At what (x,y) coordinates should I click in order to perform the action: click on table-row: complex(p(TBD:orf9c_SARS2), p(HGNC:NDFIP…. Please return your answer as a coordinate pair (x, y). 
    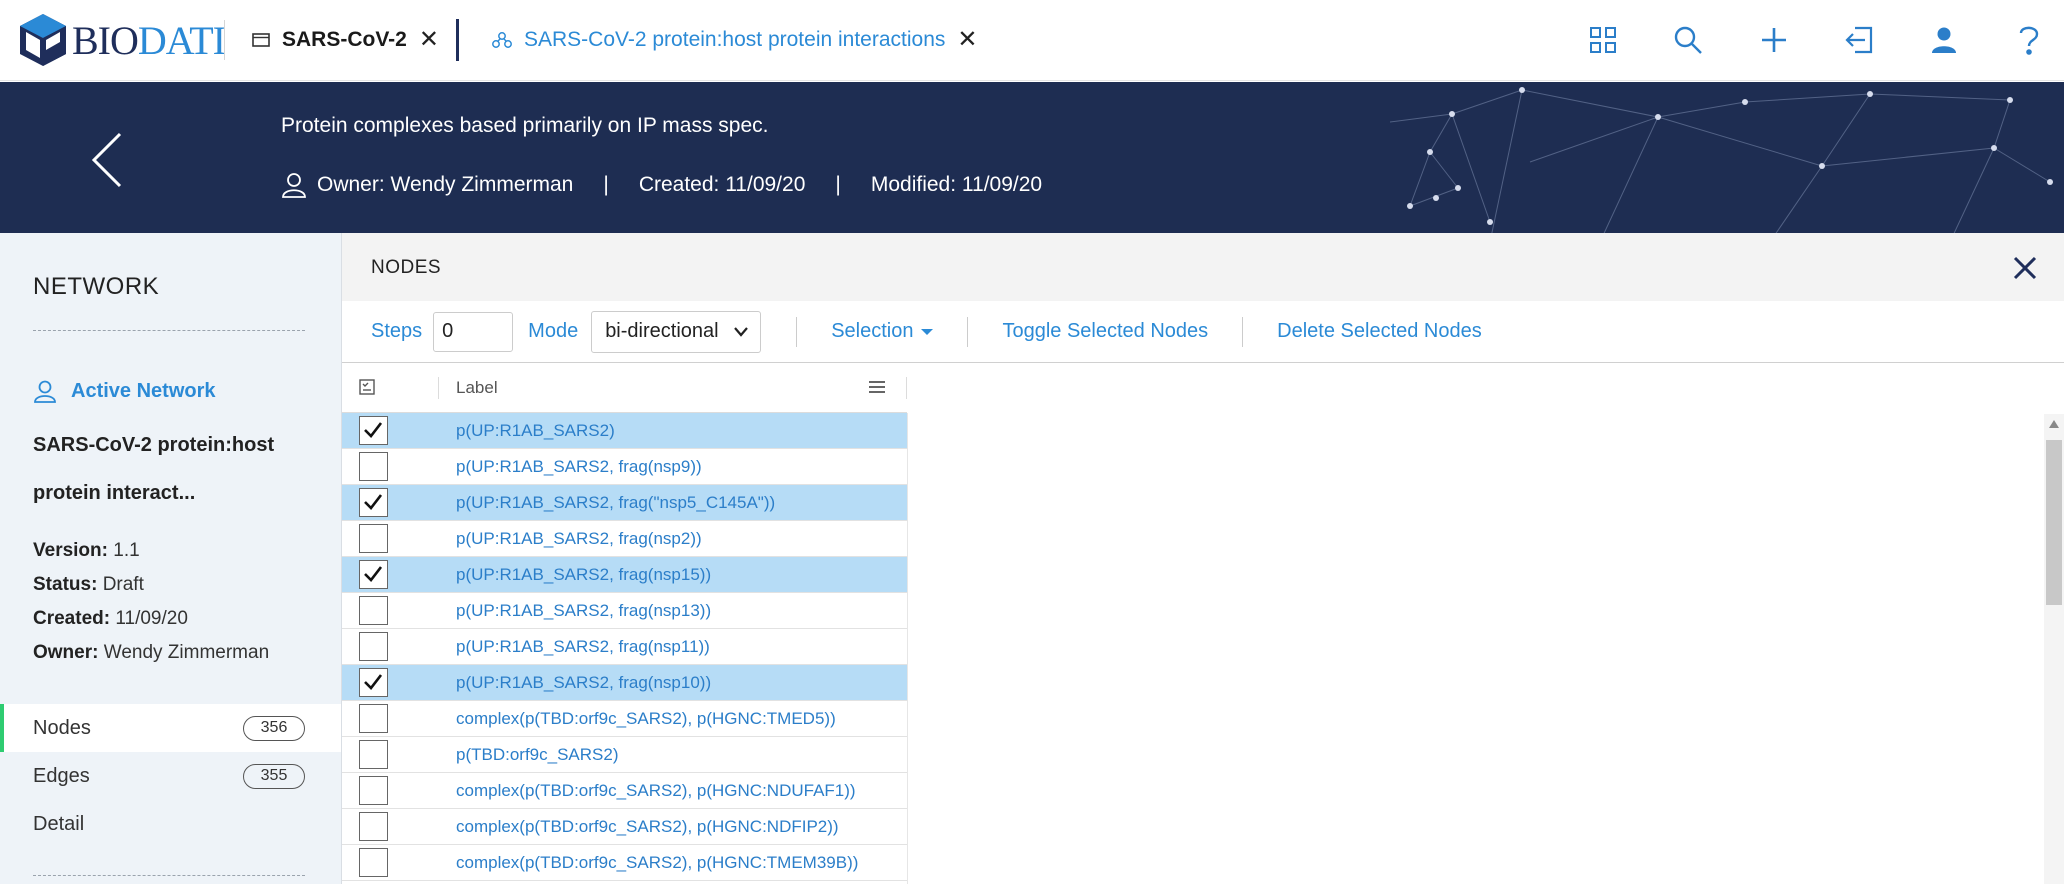
    Looking at the image, I should click on (624, 827).